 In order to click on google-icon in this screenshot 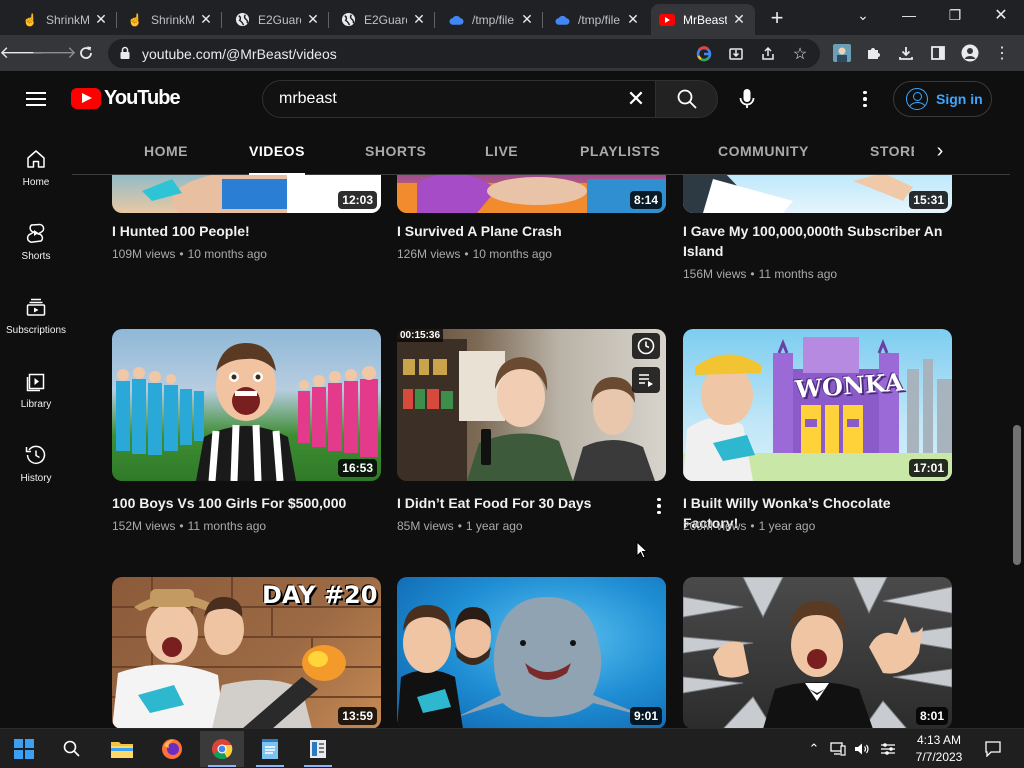, I will do `click(704, 54)`.